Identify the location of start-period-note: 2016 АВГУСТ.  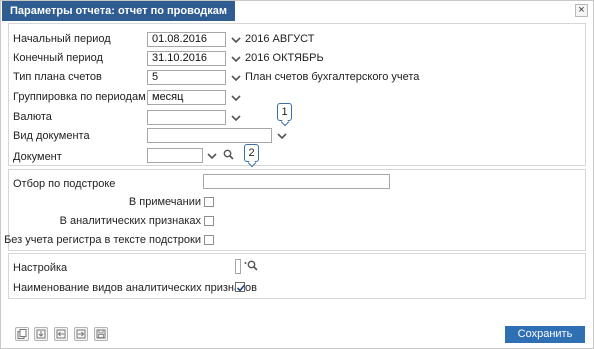
(280, 39).